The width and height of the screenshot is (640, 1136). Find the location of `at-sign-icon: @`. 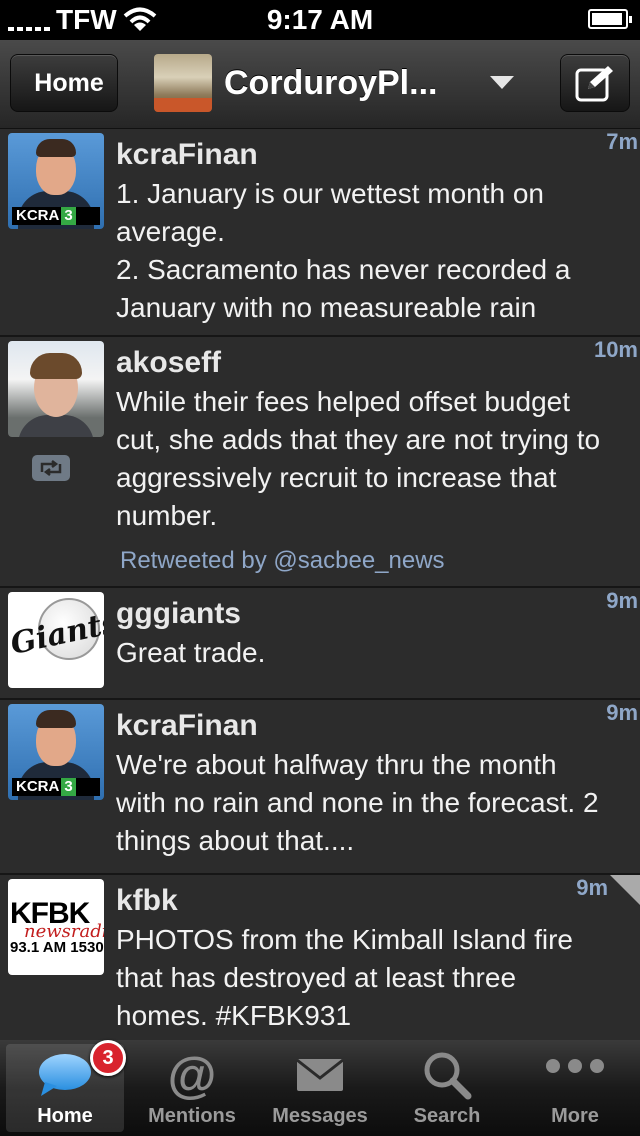

at-sign-icon: @ is located at coordinates (192, 1075).